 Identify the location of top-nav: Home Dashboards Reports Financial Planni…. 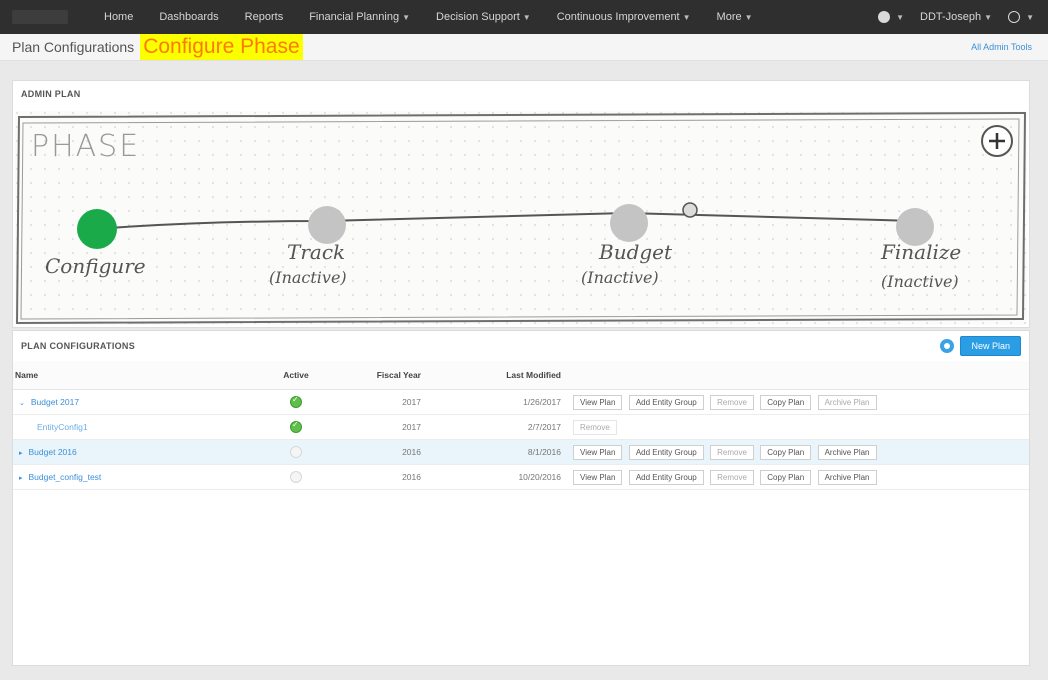
(524, 17).